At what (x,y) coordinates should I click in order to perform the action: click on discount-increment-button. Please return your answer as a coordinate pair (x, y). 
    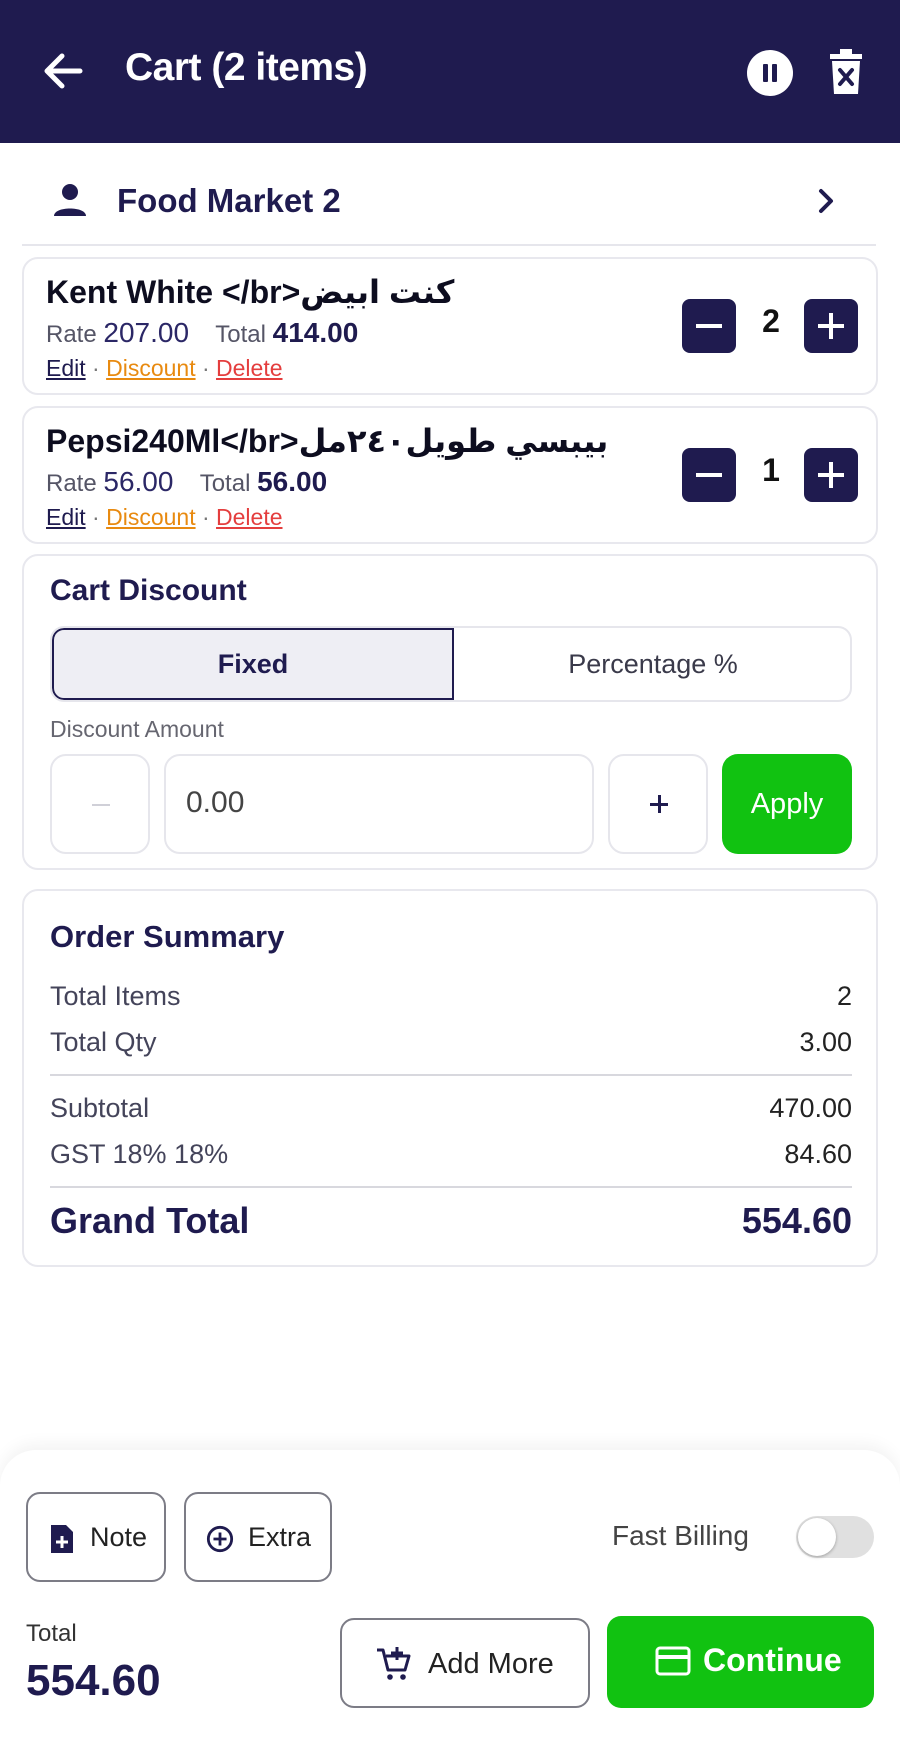
    Looking at the image, I should click on (658, 804).